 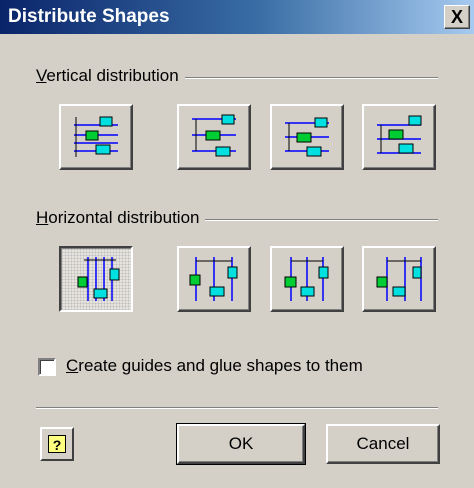 I want to click on vertical-distribute-bottom-button, so click(x=399, y=137).